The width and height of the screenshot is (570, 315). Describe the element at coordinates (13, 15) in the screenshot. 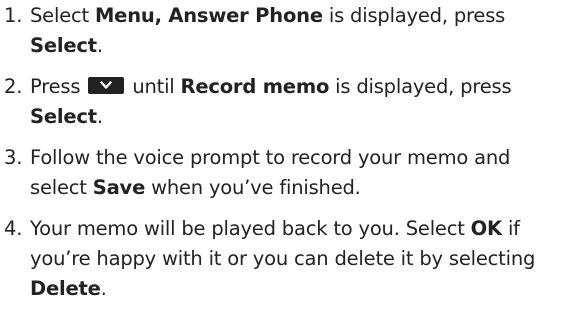

I see `step-number: 1.` at that location.